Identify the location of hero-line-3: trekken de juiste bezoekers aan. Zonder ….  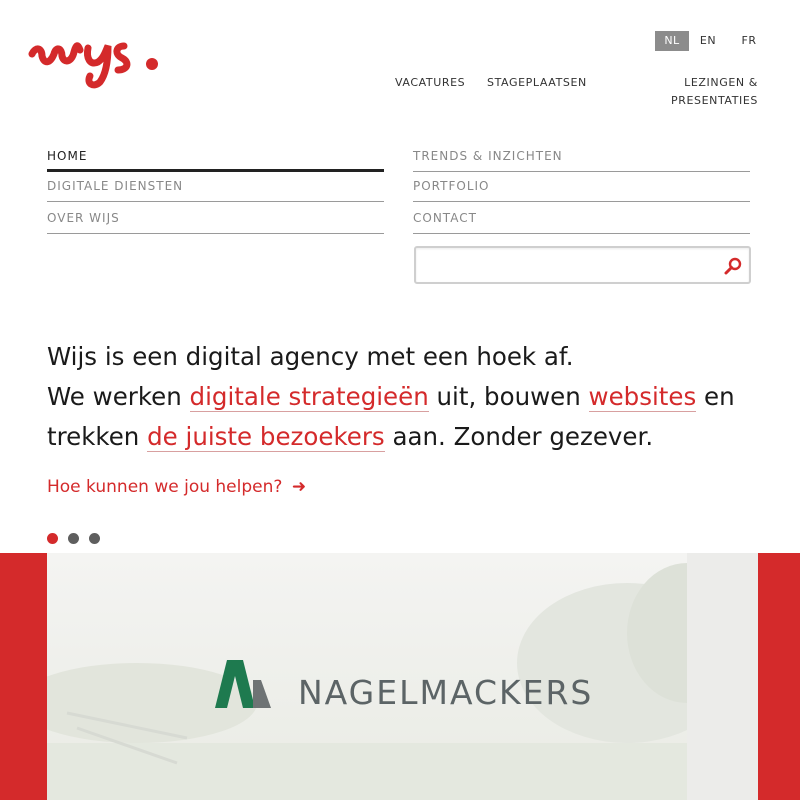
(407, 437).